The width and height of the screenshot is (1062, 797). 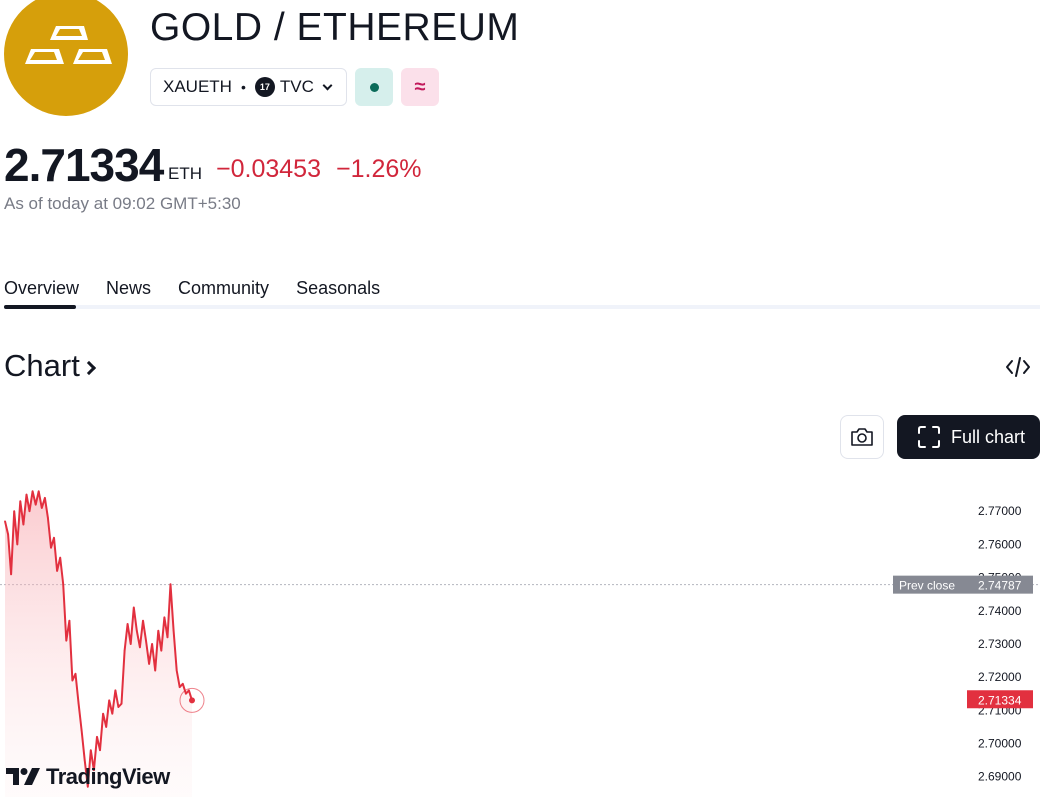 I want to click on full-chart-label: Full chart, so click(x=988, y=436).